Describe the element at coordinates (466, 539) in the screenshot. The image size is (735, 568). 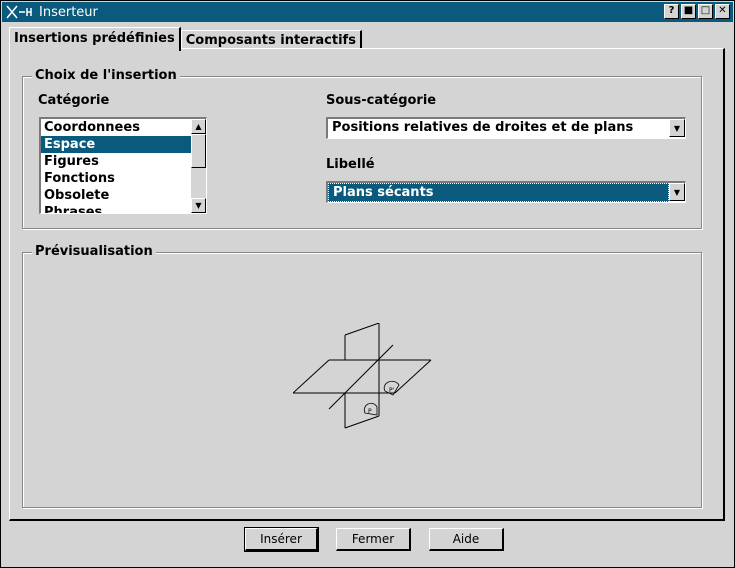
I see `help-button: Aide` at that location.